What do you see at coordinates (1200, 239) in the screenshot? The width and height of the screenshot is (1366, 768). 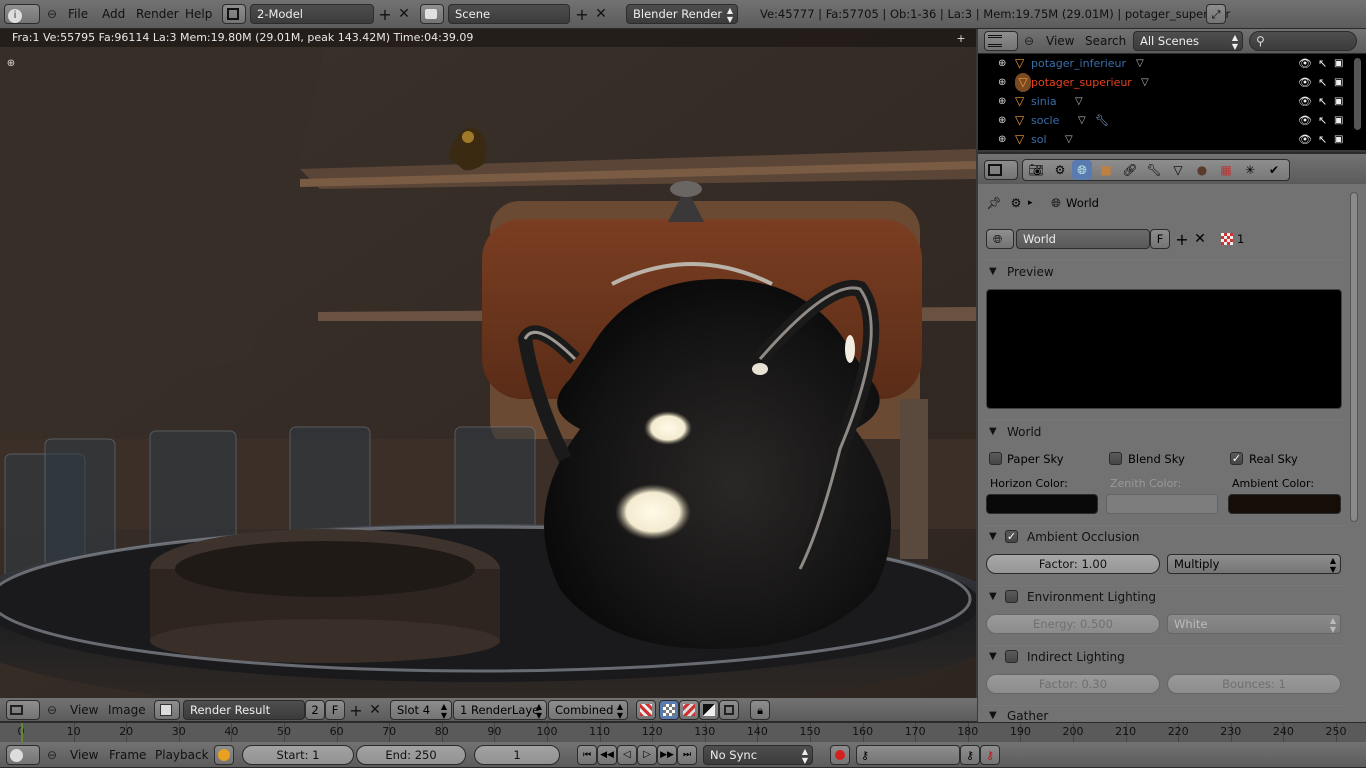 I see `unlink-world-icon: ✕` at bounding box center [1200, 239].